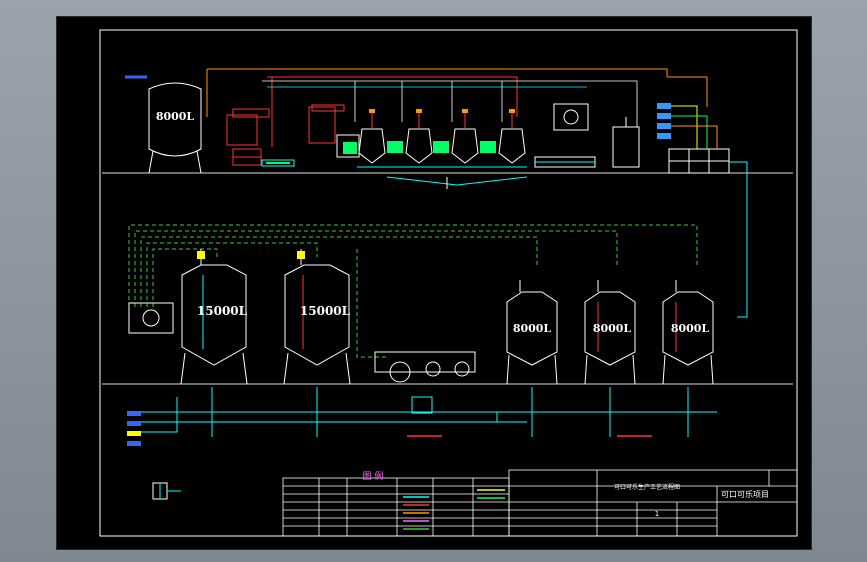 The width and height of the screenshot is (867, 562). Describe the element at coordinates (596, 135) in the screenshot. I see `control-box-upper` at that location.